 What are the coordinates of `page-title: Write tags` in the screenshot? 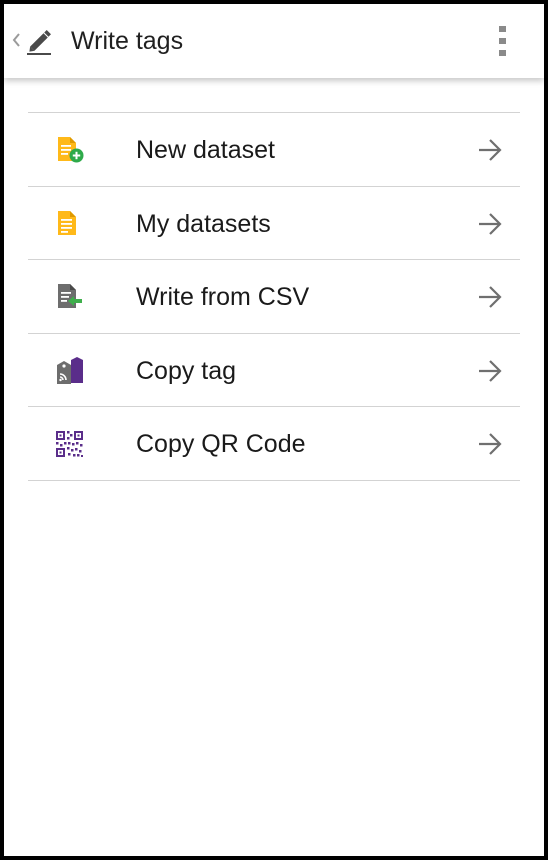 It's located at (127, 41).